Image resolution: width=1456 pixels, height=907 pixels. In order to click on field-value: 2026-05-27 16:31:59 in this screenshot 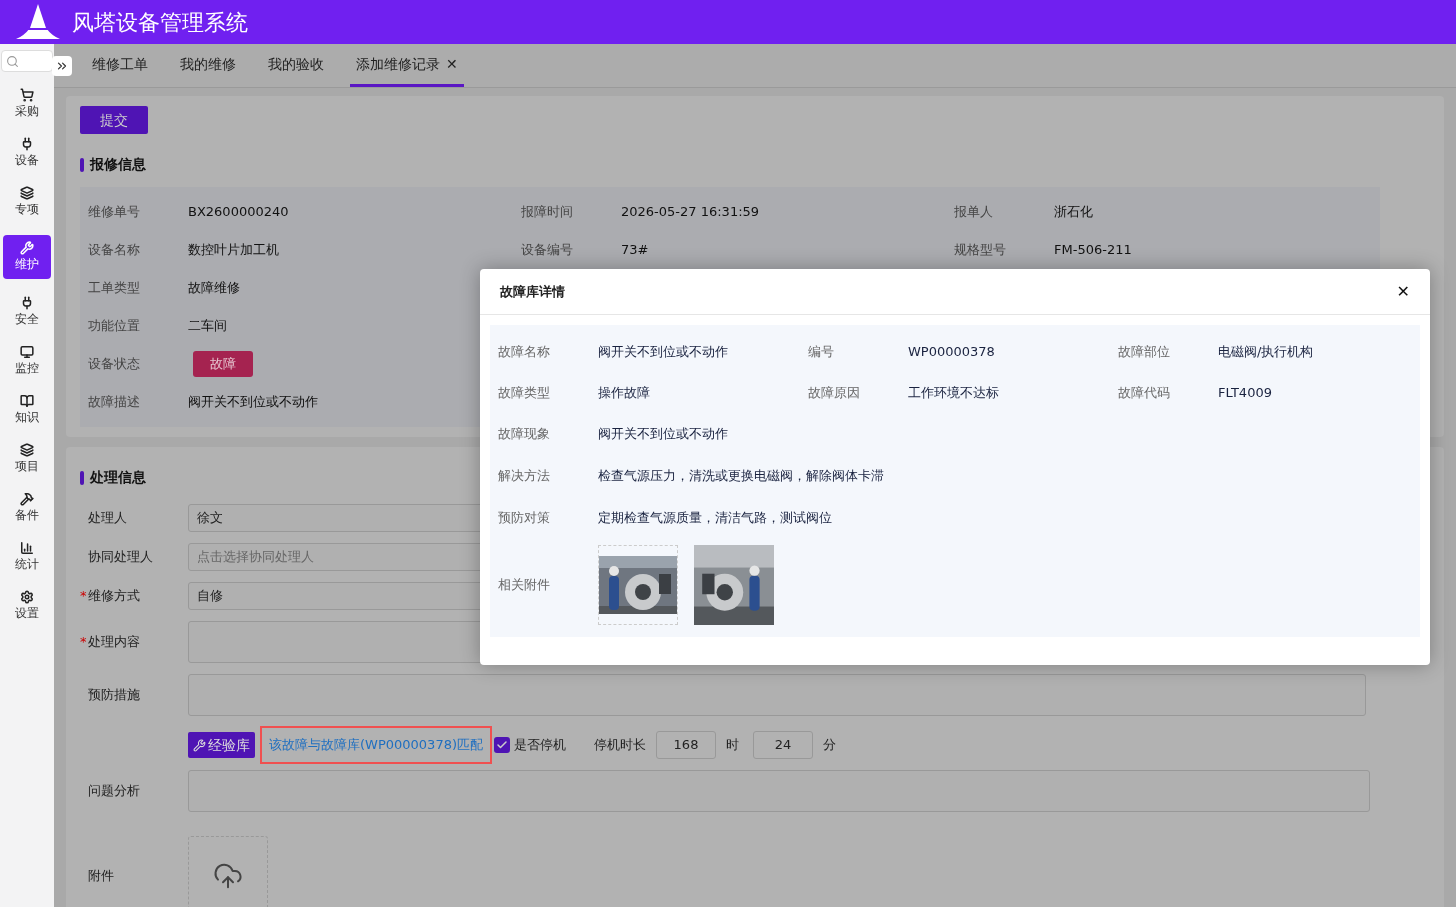, I will do `click(690, 212)`.